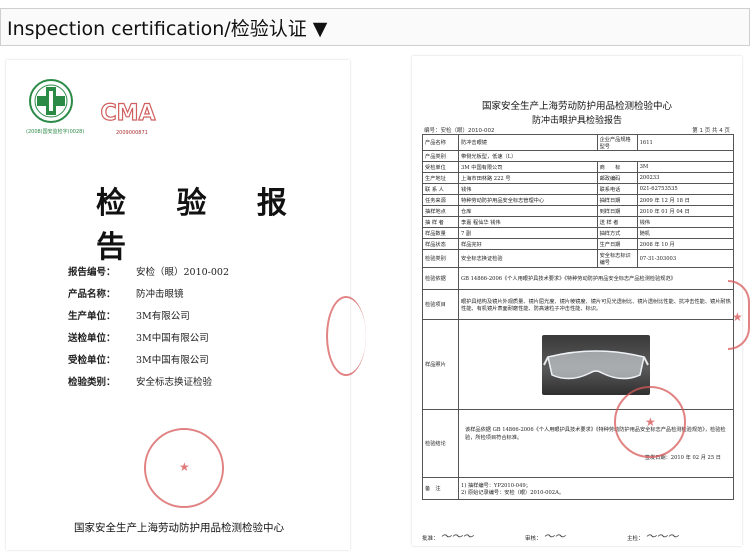 The height and width of the screenshot is (557, 750). I want to click on table-cell: 抽 样 者, so click(440, 222).